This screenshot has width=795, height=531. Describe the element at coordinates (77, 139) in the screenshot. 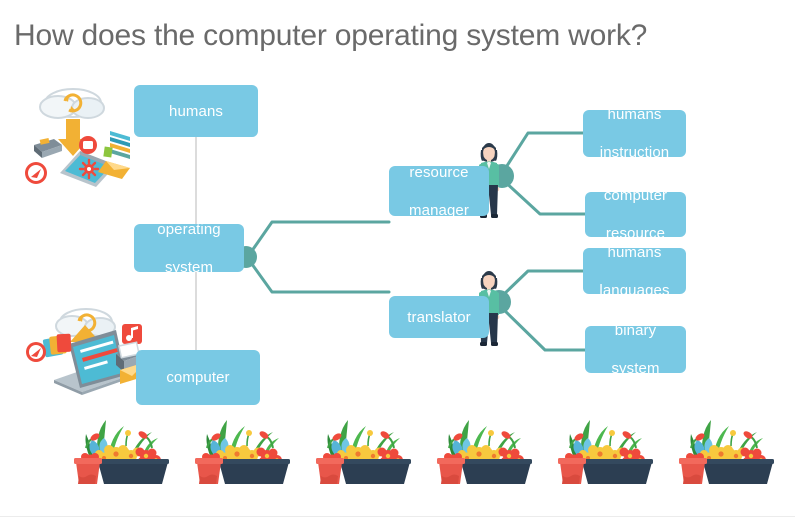

I see `cloud-download-mobile-illustration` at that location.